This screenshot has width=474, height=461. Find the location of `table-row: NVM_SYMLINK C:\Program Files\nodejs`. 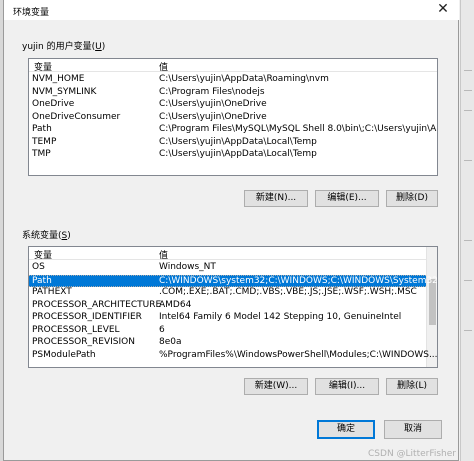

table-row: NVM_SYMLINK C:\Program Files\nodejs is located at coordinates (233, 93).